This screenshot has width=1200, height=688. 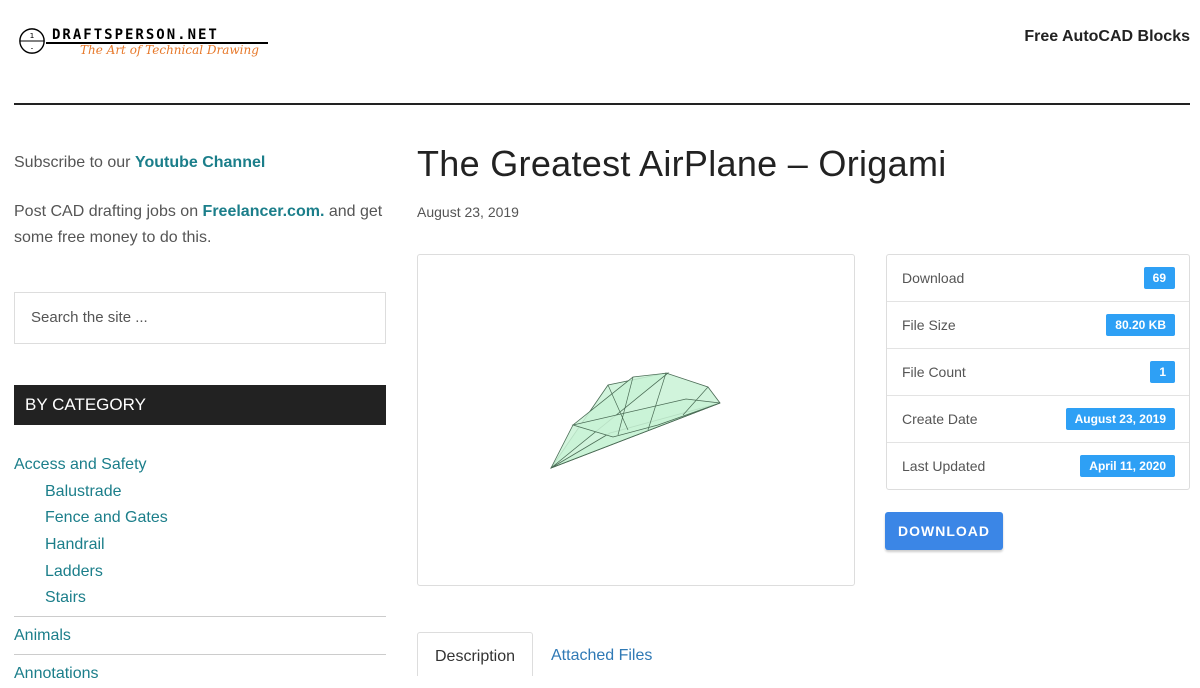 I want to click on tab-description: Description, so click(x=475, y=654).